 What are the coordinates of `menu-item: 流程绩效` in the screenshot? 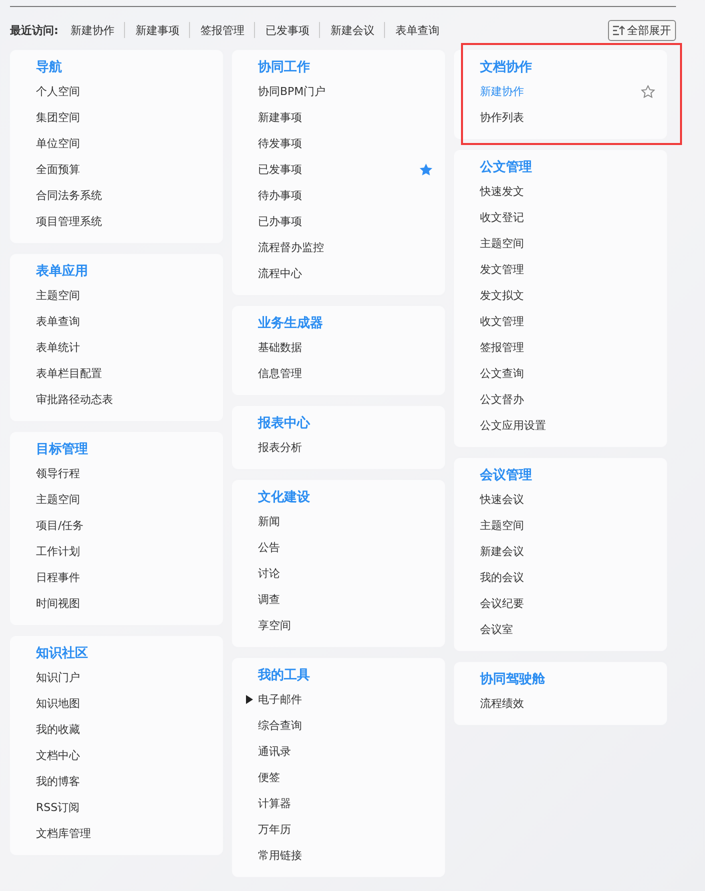 It's located at (502, 703).